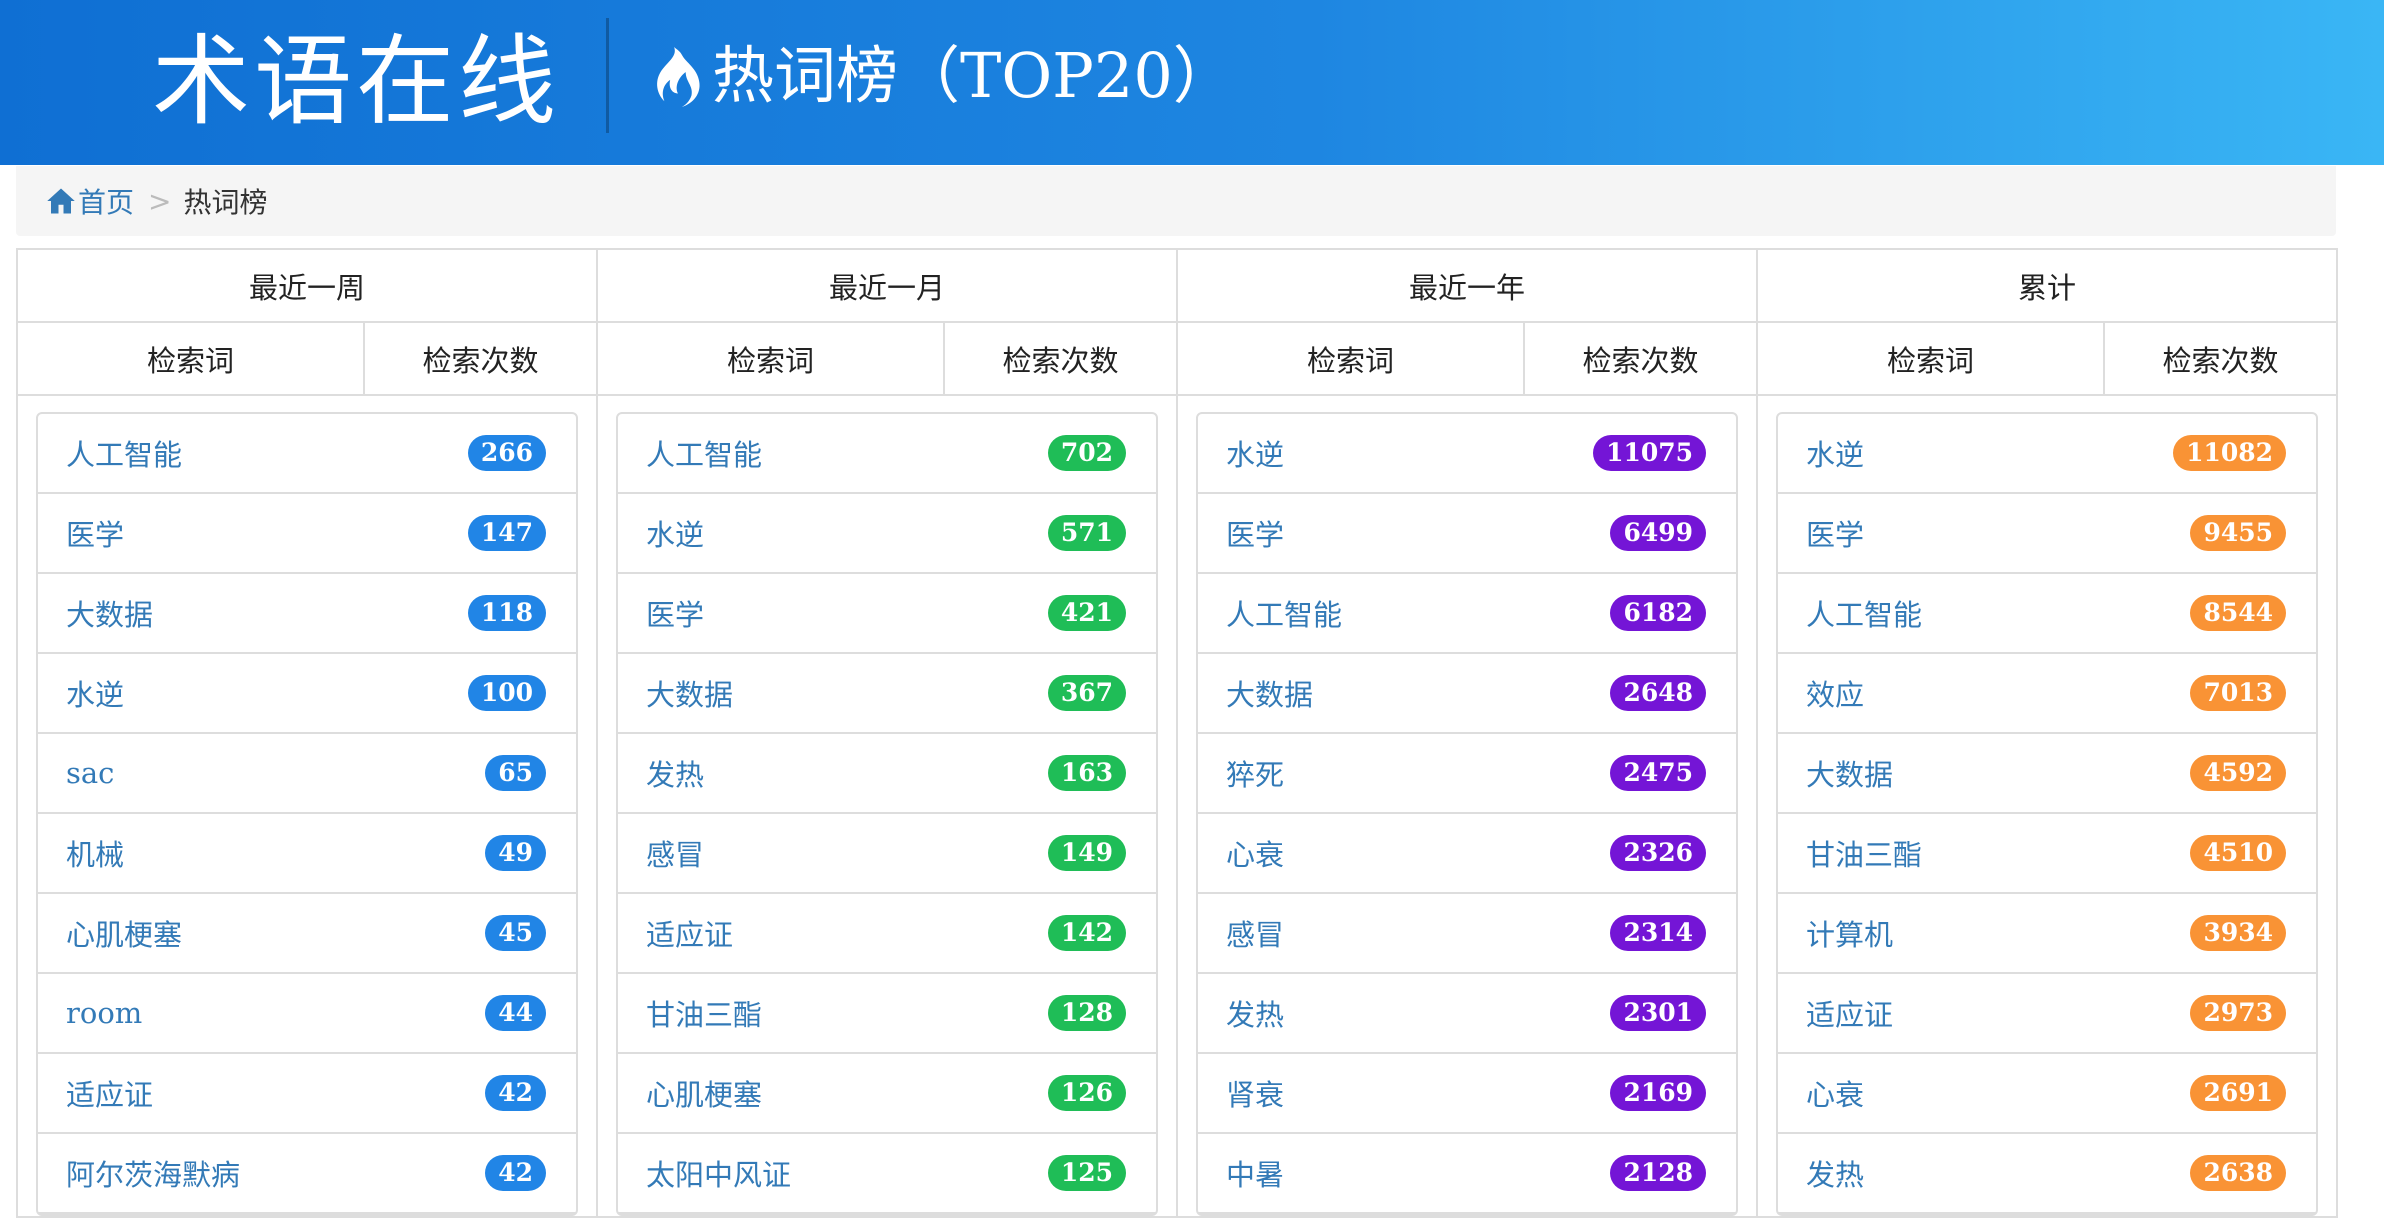  I want to click on list-item: 感冒 2314, so click(1467, 934).